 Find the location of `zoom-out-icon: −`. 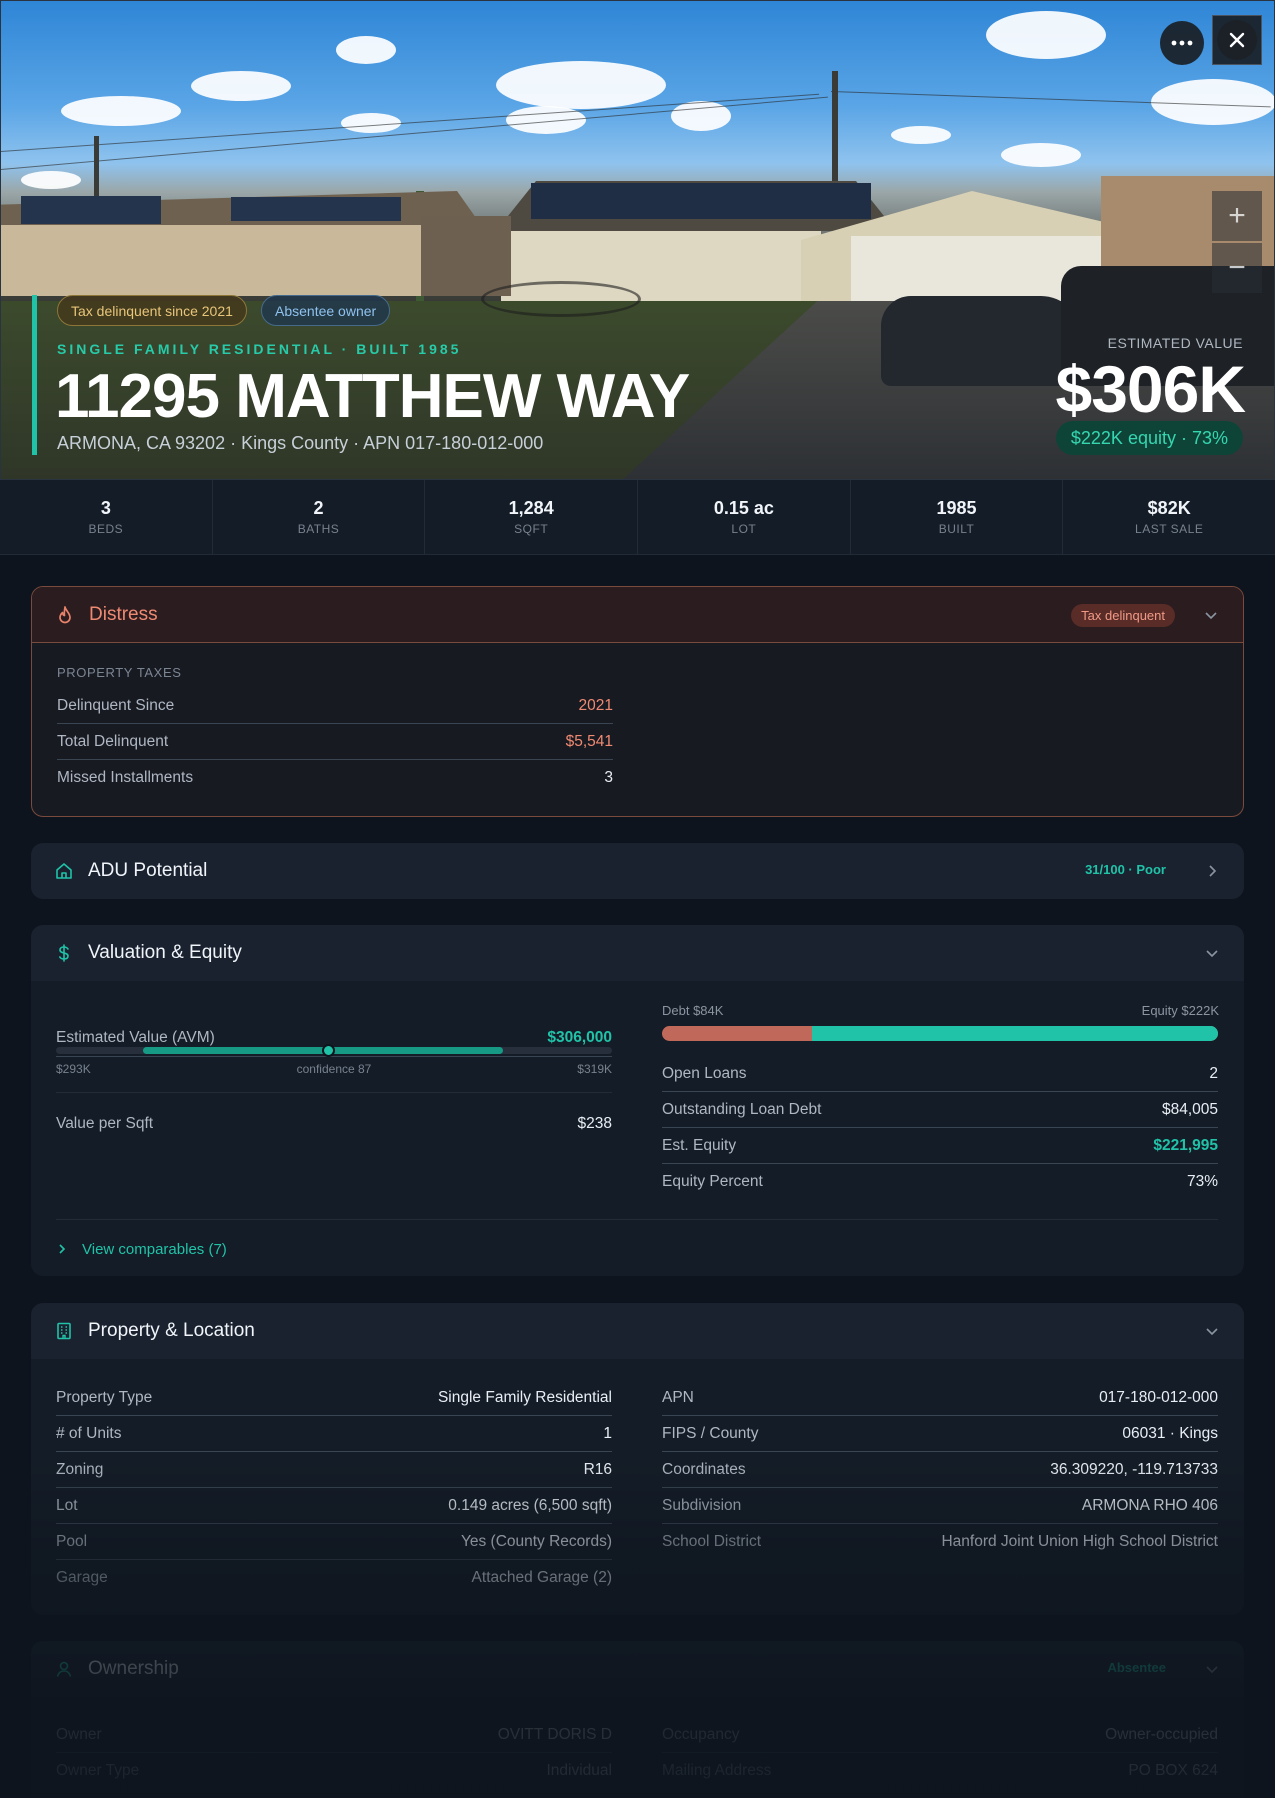

zoom-out-icon: − is located at coordinates (1237, 267).